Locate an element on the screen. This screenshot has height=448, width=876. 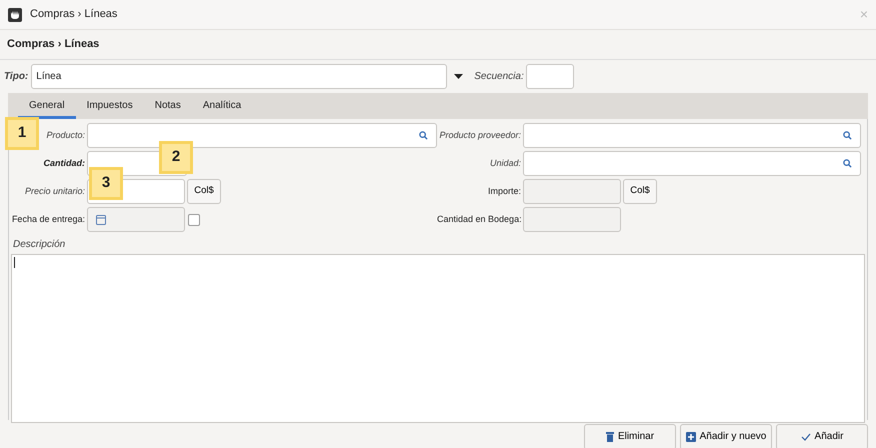
callout-tooltip: 2 is located at coordinates (176, 157).